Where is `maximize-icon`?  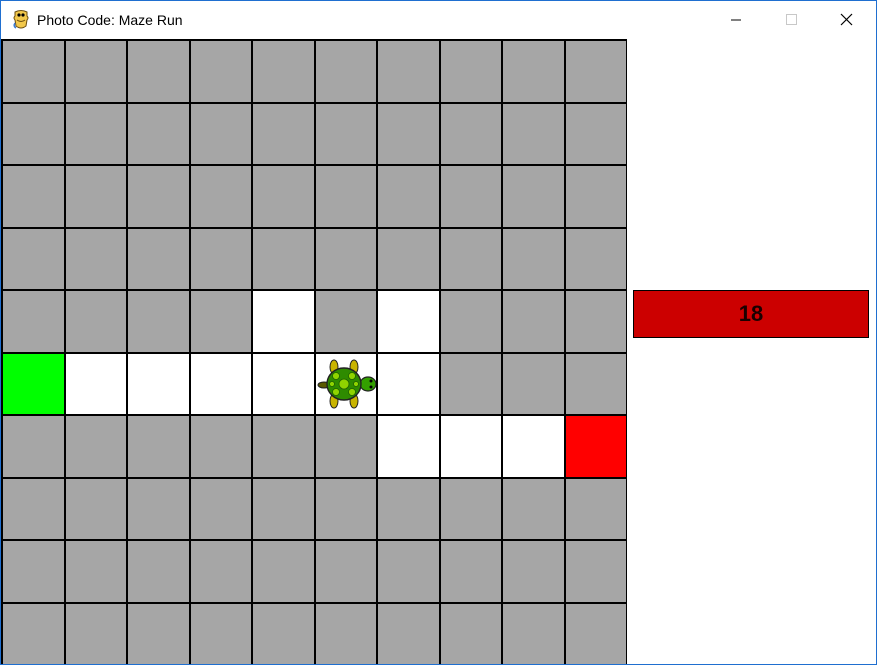
maximize-icon is located at coordinates (791, 19).